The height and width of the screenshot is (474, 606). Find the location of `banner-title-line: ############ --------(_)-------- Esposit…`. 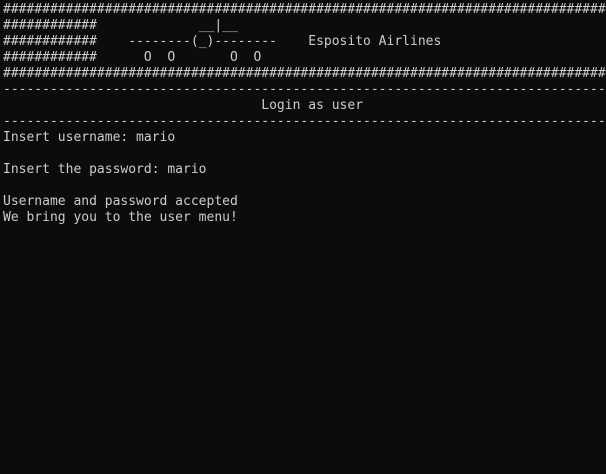

banner-title-line: ############ --------(_)-------- Esposit… is located at coordinates (222, 41).